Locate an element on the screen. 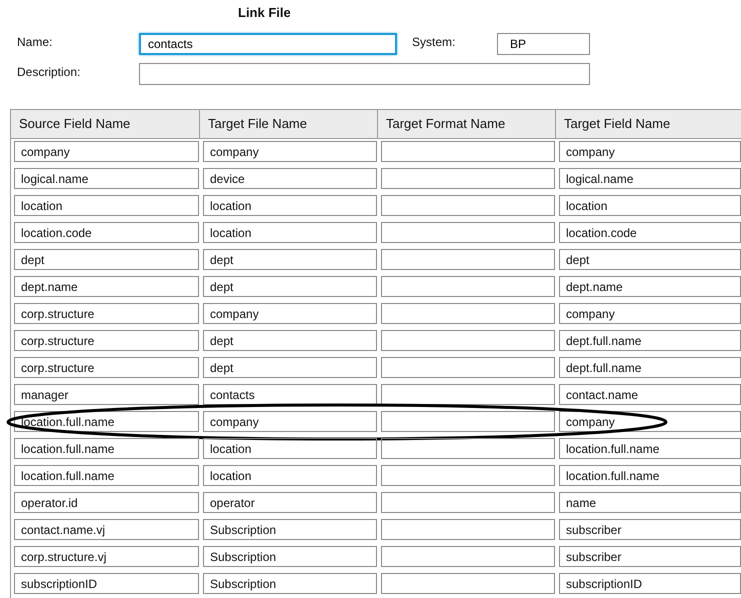 This screenshot has height=598, width=741. column-header: Target Format Name is located at coordinates (467, 124).